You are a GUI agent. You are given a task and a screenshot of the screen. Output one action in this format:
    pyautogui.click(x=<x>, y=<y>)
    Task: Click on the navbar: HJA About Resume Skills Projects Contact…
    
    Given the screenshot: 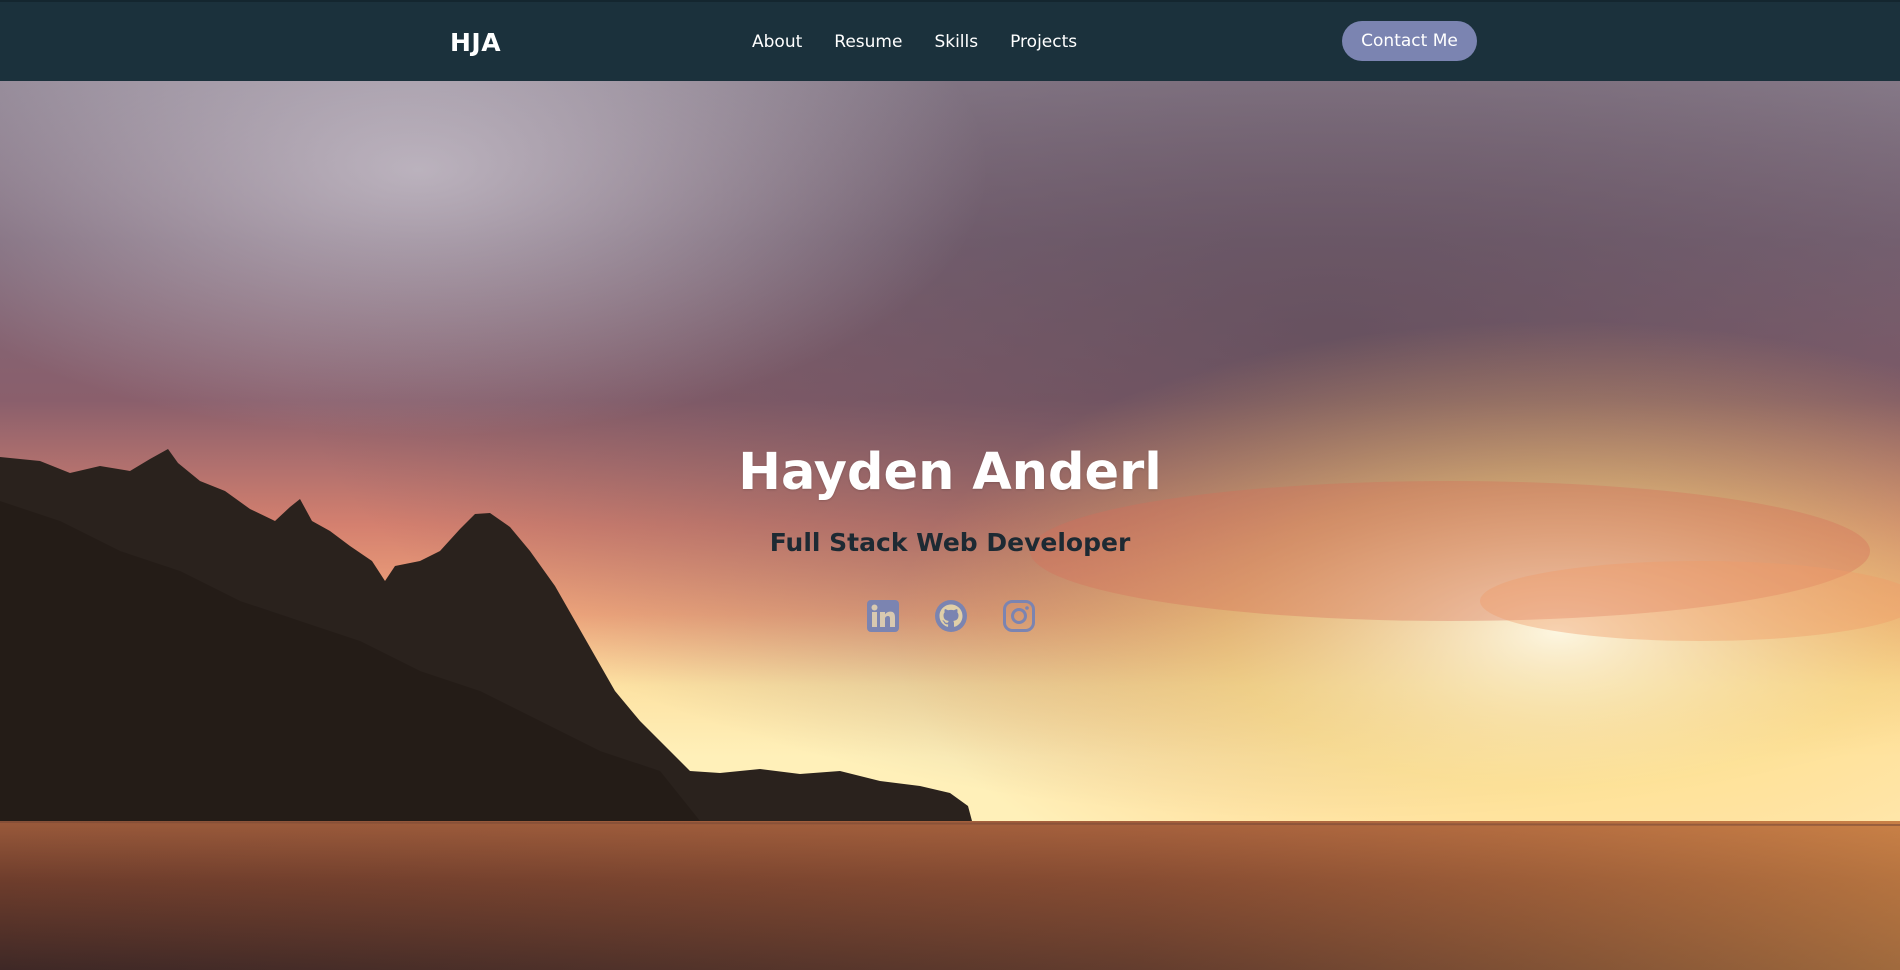 What is the action you would take?
    pyautogui.click(x=950, y=40)
    